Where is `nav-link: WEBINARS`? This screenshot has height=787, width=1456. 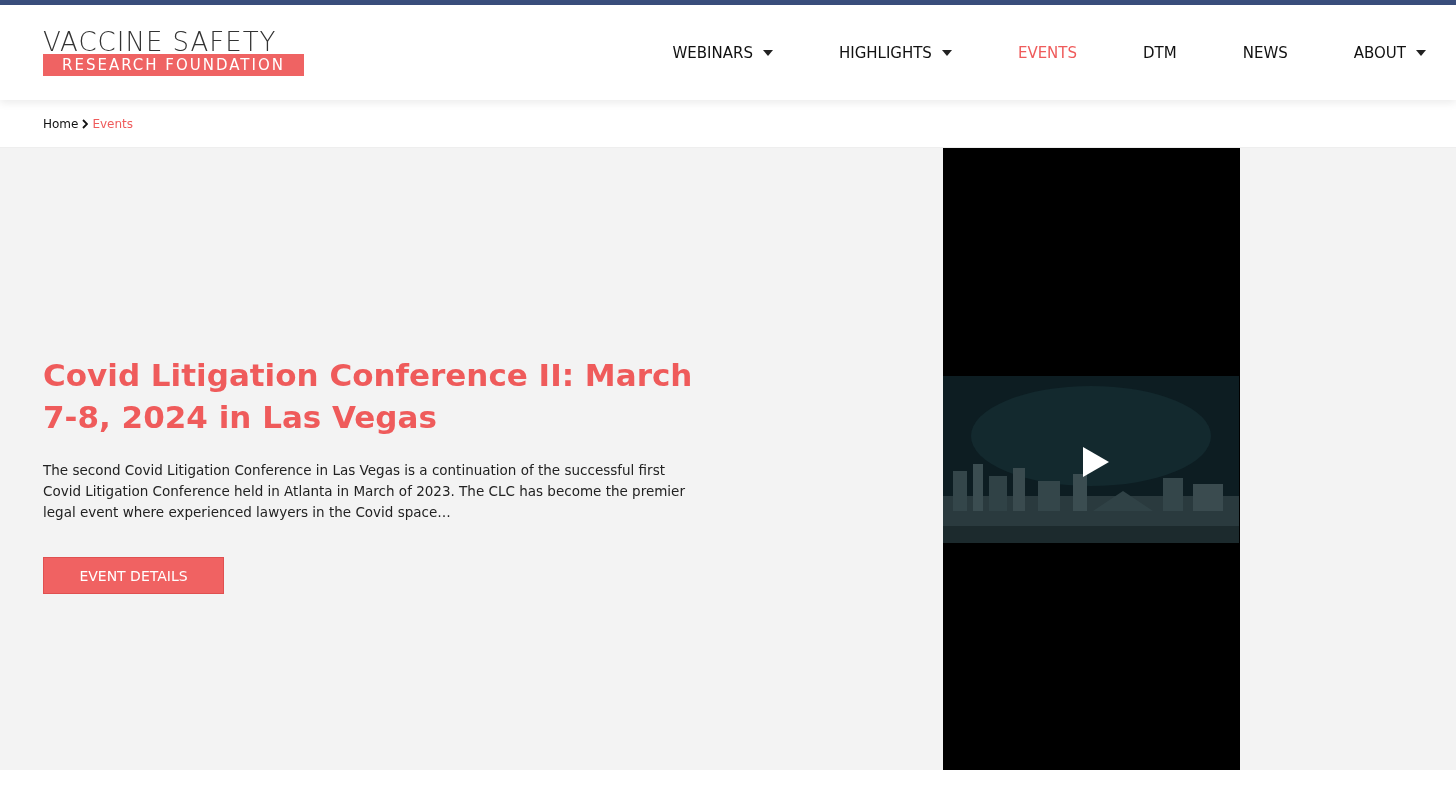 nav-link: WEBINARS is located at coordinates (722, 52).